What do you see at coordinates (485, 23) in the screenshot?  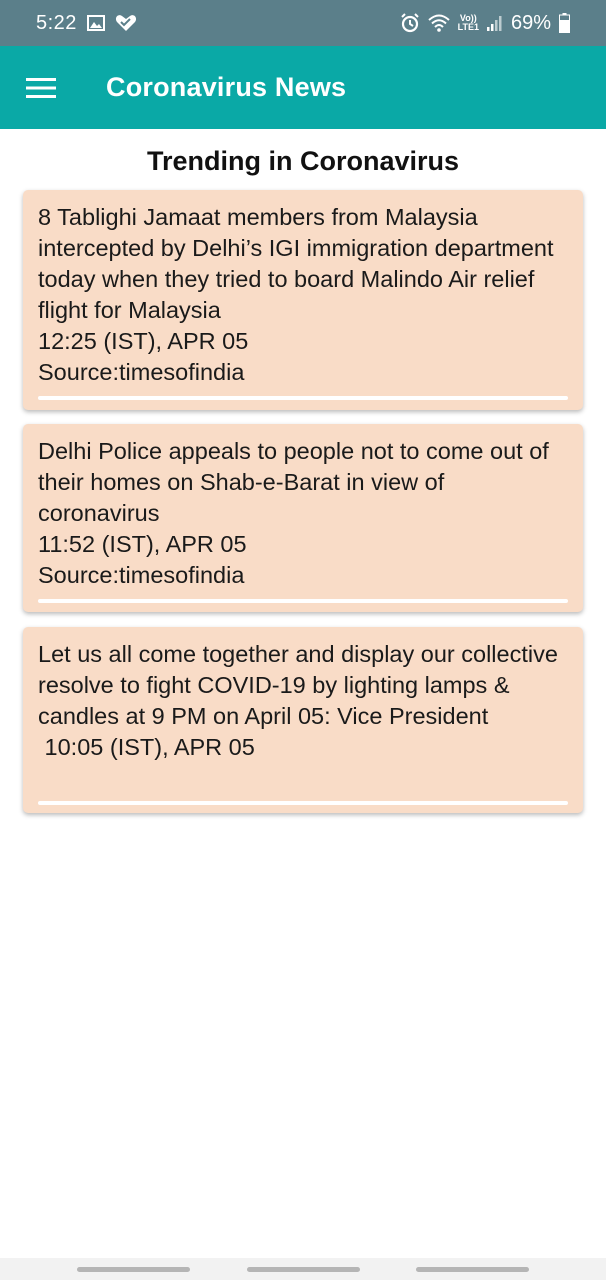 I see `status-right: Vo)) LTE1 69%` at bounding box center [485, 23].